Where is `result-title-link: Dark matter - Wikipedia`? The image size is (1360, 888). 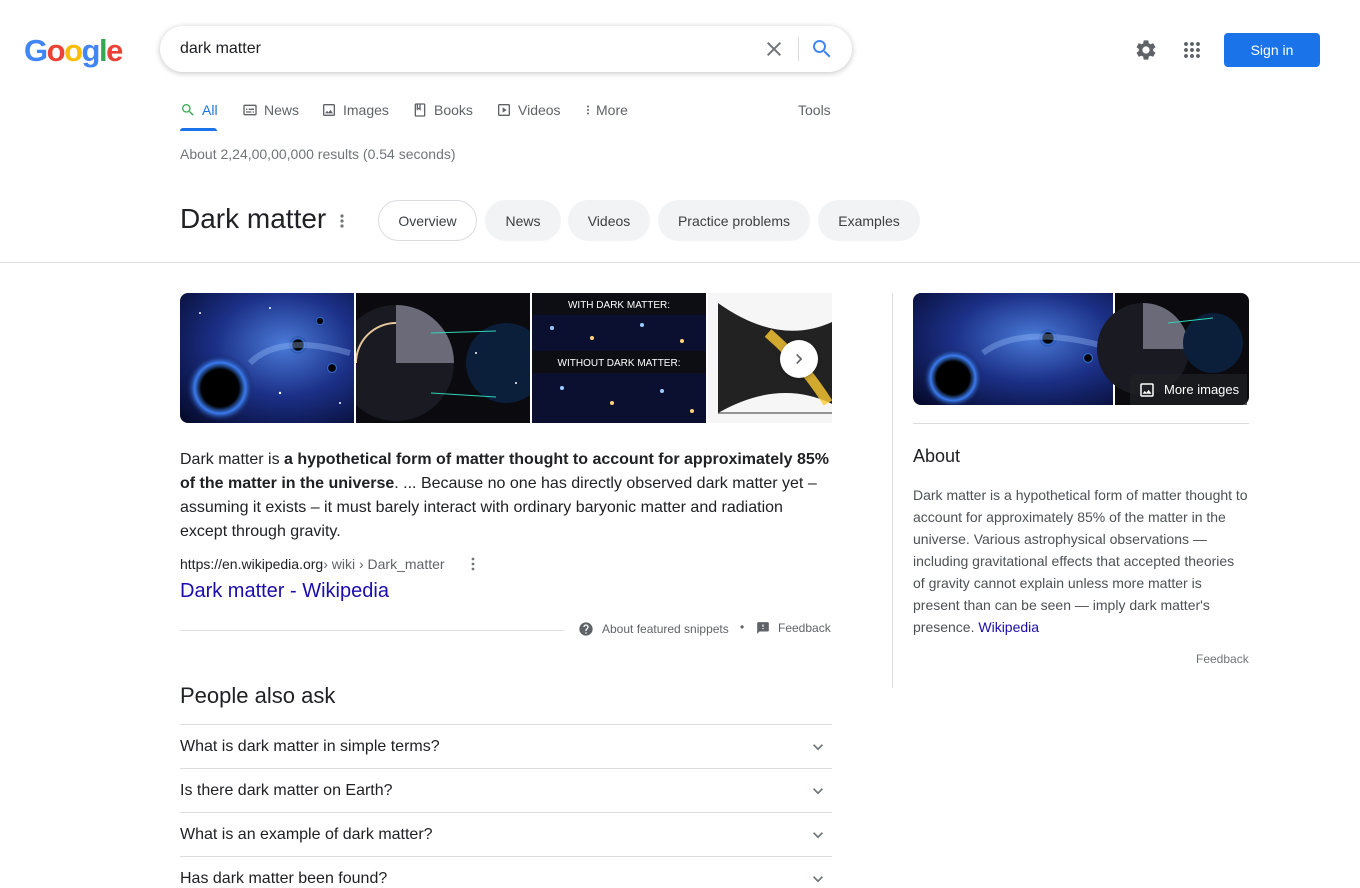
result-title-link: Dark matter - Wikipedia is located at coordinates (284, 591).